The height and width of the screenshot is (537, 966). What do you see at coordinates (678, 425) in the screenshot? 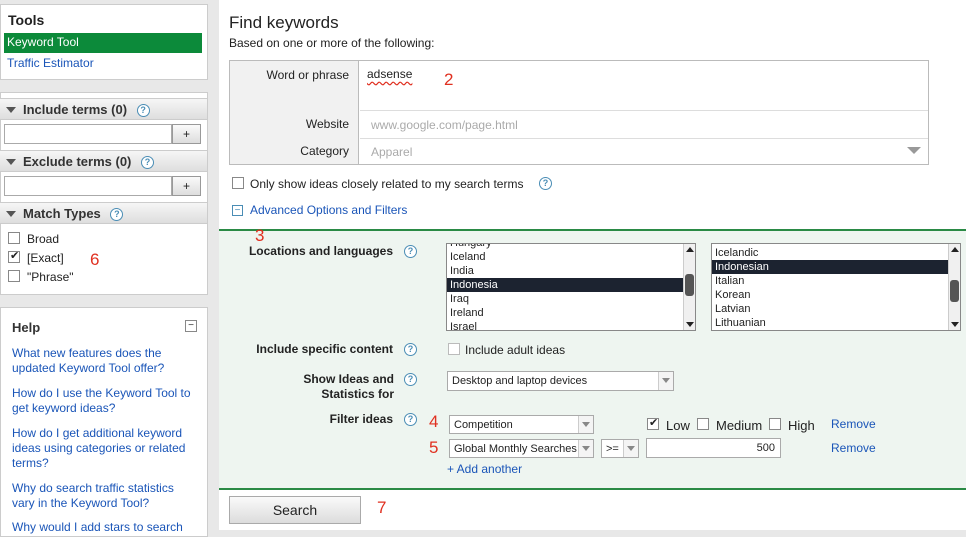
I see `competition-low-label: Low` at bounding box center [678, 425].